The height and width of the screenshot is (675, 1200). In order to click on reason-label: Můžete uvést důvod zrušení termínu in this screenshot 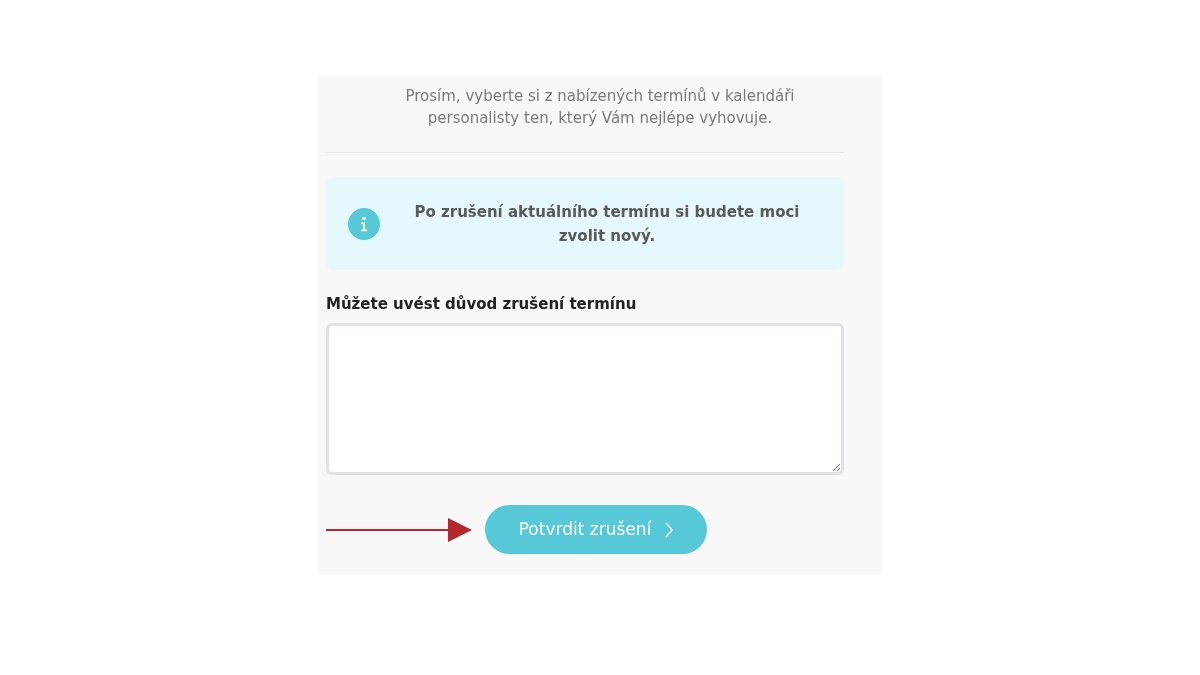, I will do `click(482, 304)`.